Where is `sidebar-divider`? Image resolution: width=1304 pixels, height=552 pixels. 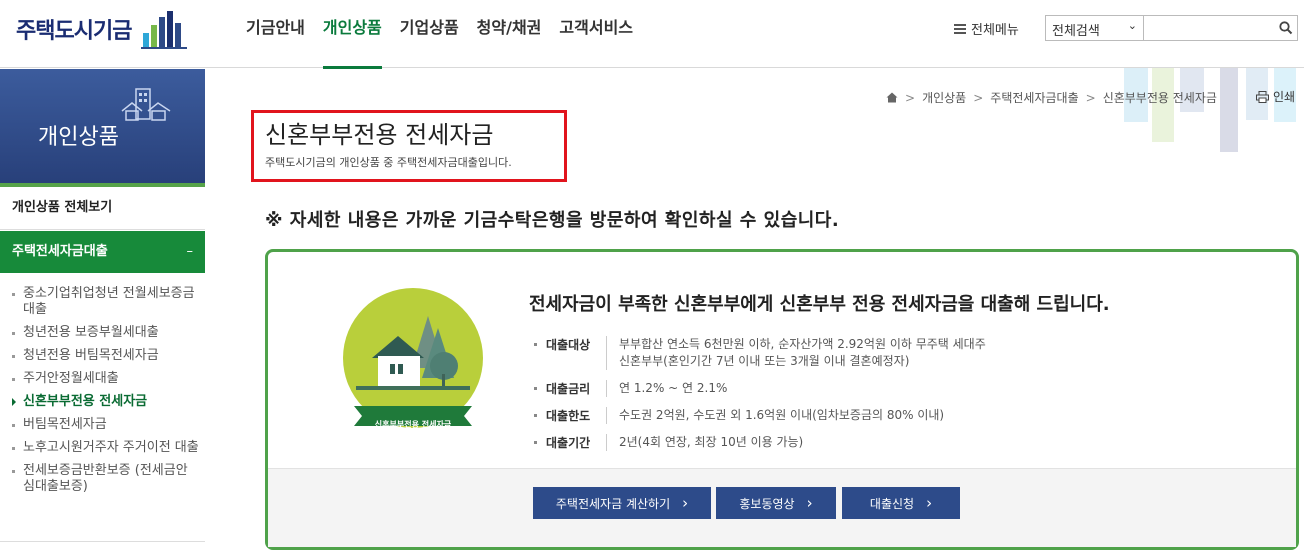 sidebar-divider is located at coordinates (102, 541).